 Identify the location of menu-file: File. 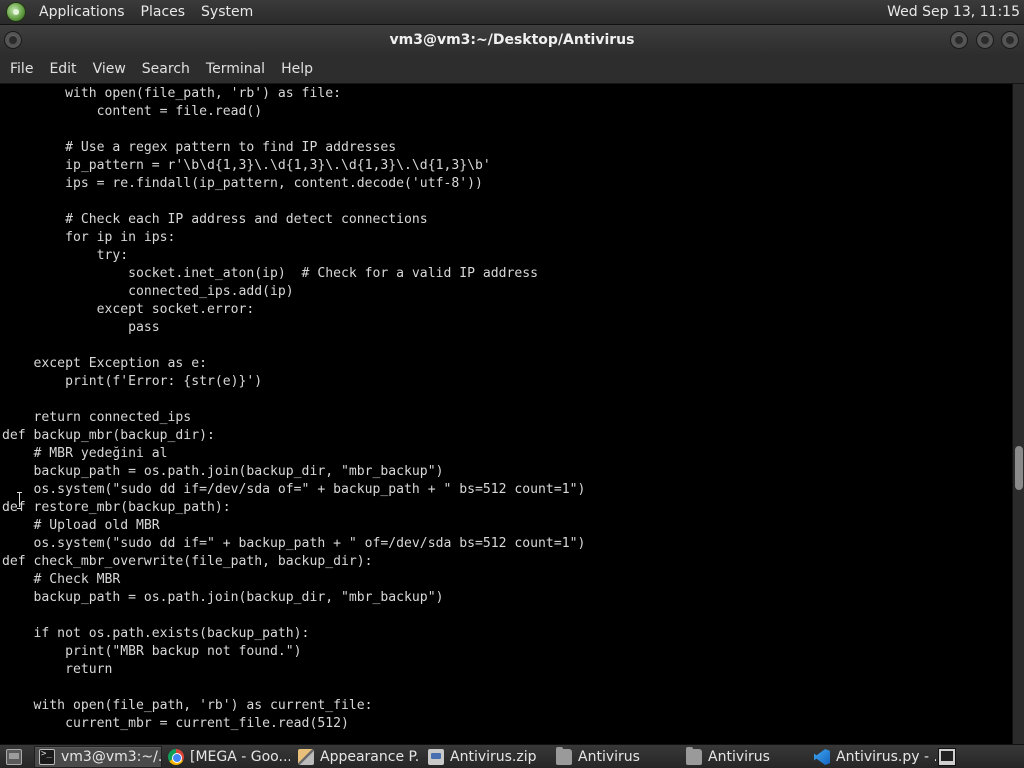
(21, 69).